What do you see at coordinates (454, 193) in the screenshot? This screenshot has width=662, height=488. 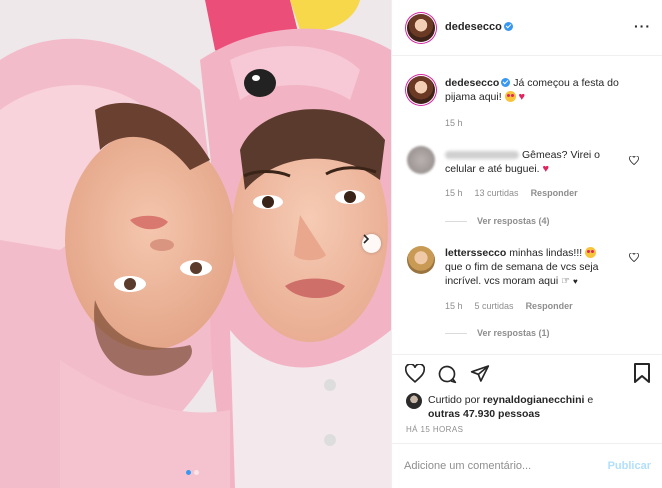 I see `comment-1-time: 15 h` at bounding box center [454, 193].